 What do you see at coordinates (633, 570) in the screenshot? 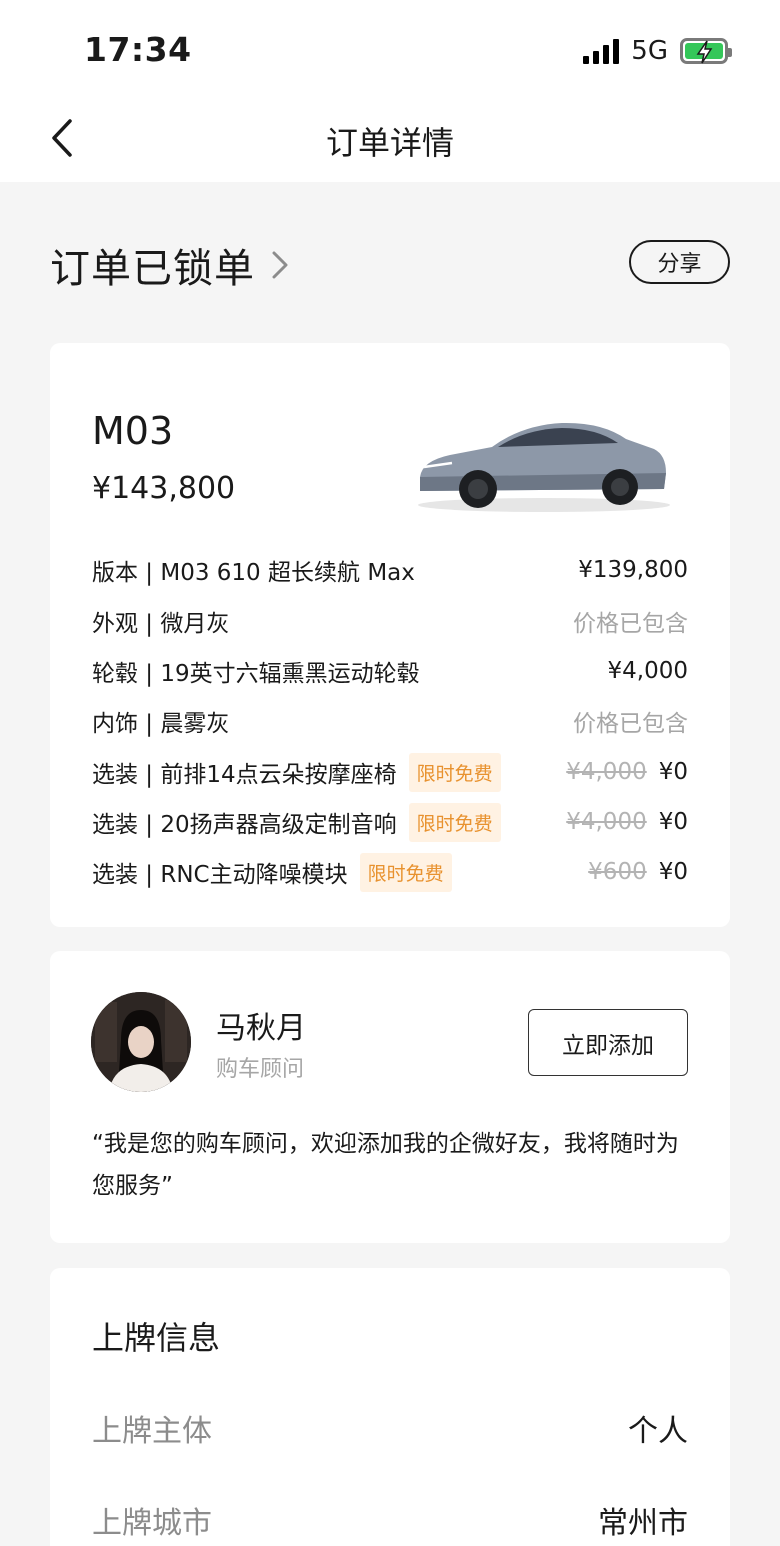
I see `config-price: ¥139,800` at bounding box center [633, 570].